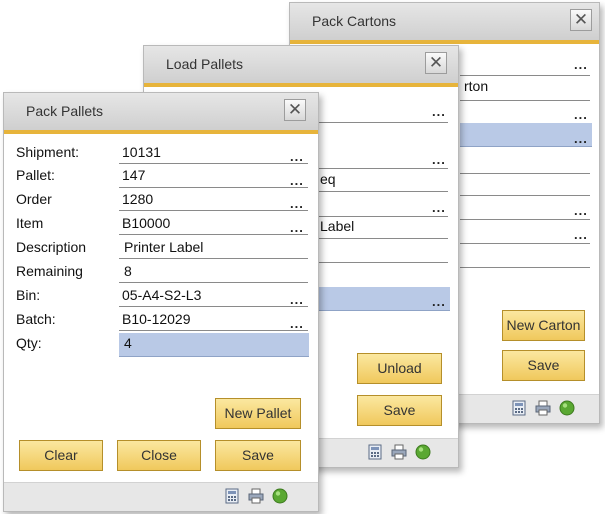 This screenshot has width=605, height=514. Describe the element at coordinates (30, 223) in the screenshot. I see `item-label: Item` at that location.